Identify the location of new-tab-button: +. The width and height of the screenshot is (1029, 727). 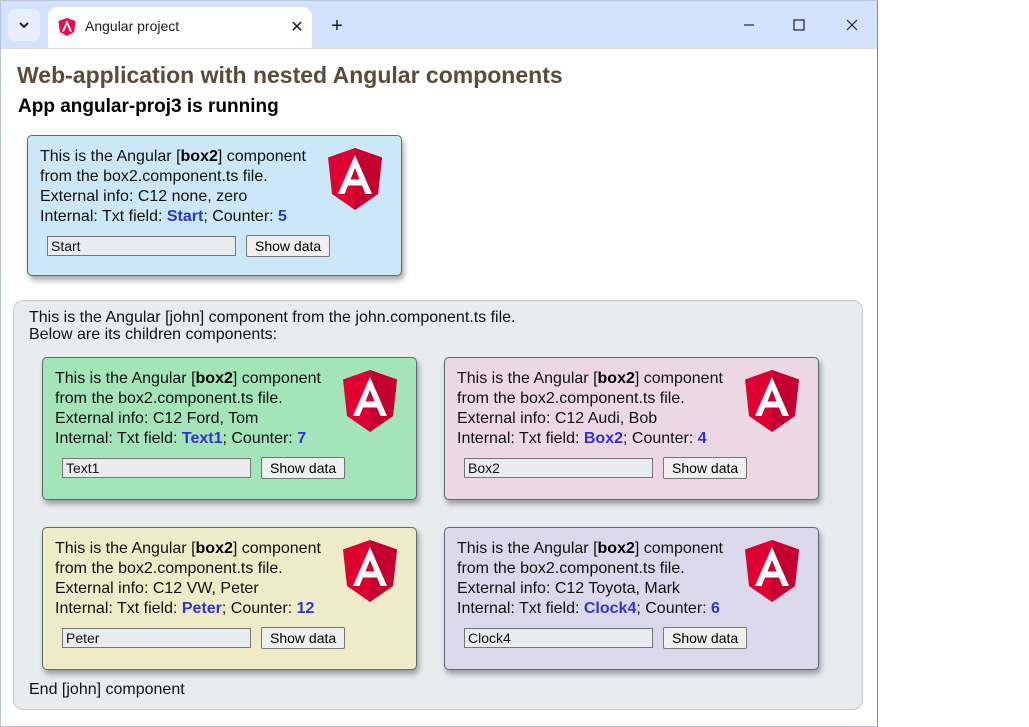
(337, 26).